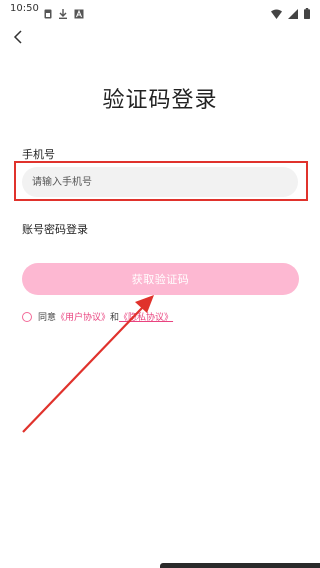 This screenshot has height=568, width=320. What do you see at coordinates (160, 182) in the screenshot?
I see `phone-input` at bounding box center [160, 182].